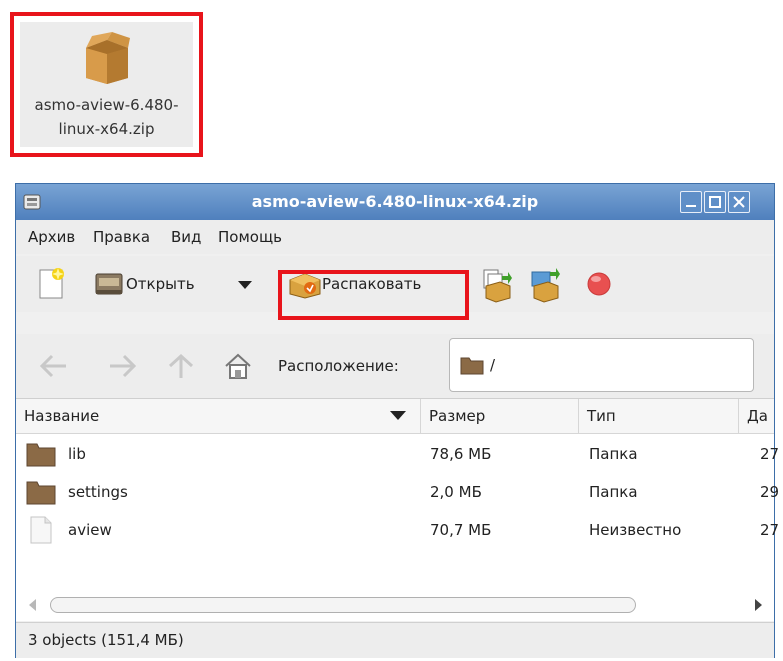 This screenshot has width=783, height=661. I want to click on column-size: Размер, so click(500, 416).